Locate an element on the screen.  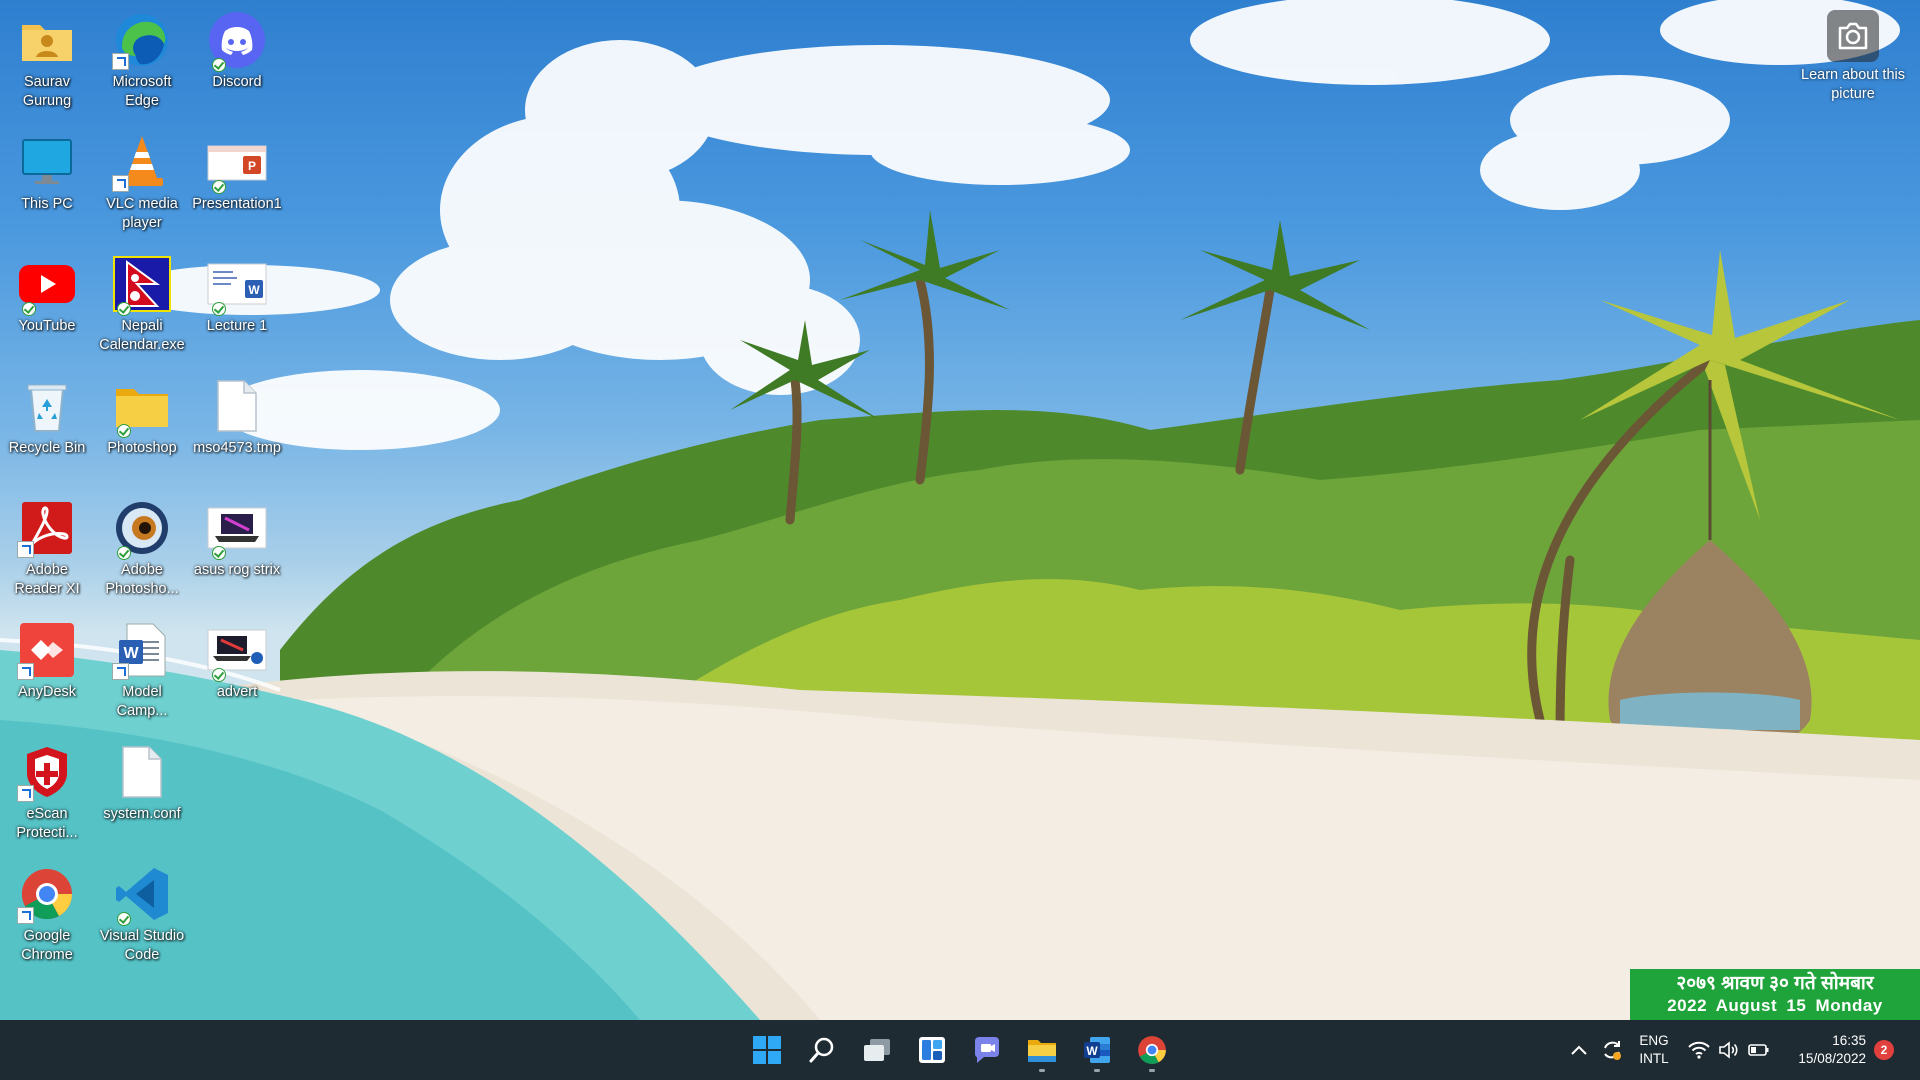
desktop-icon-label: YouTube is located at coordinates (47, 326).